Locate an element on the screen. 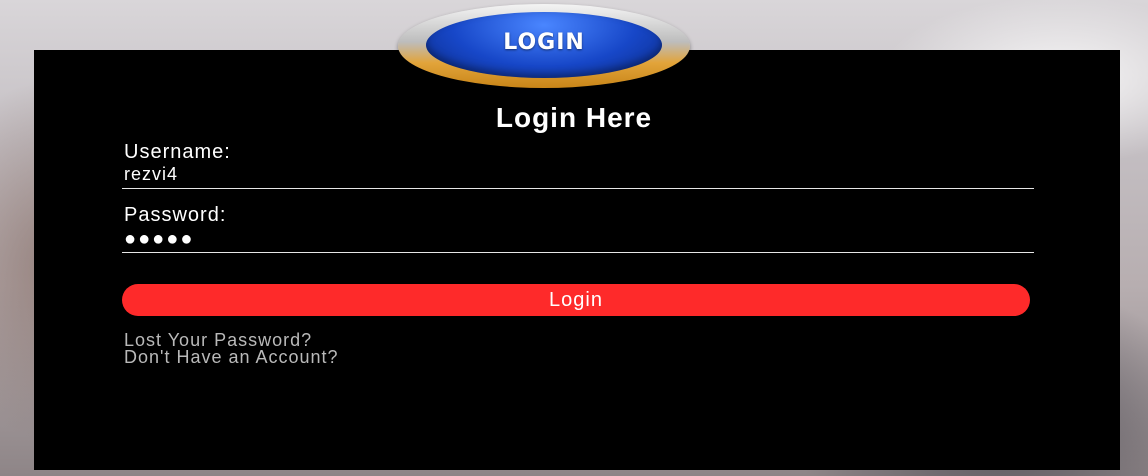 This screenshot has width=1148, height=476. login-badge-text: LOGIN is located at coordinates (544, 42).